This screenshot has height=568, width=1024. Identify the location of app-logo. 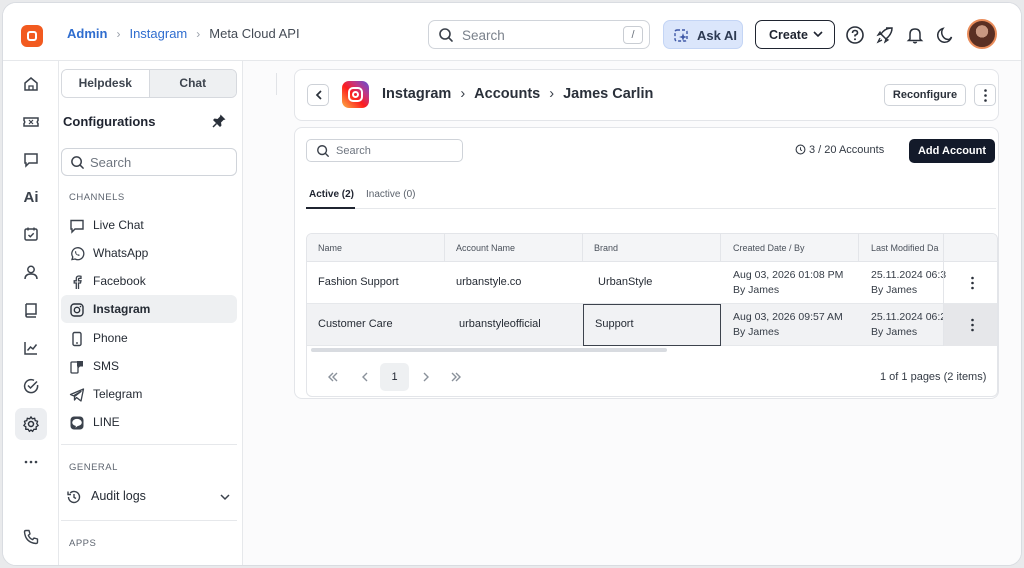
(32, 36).